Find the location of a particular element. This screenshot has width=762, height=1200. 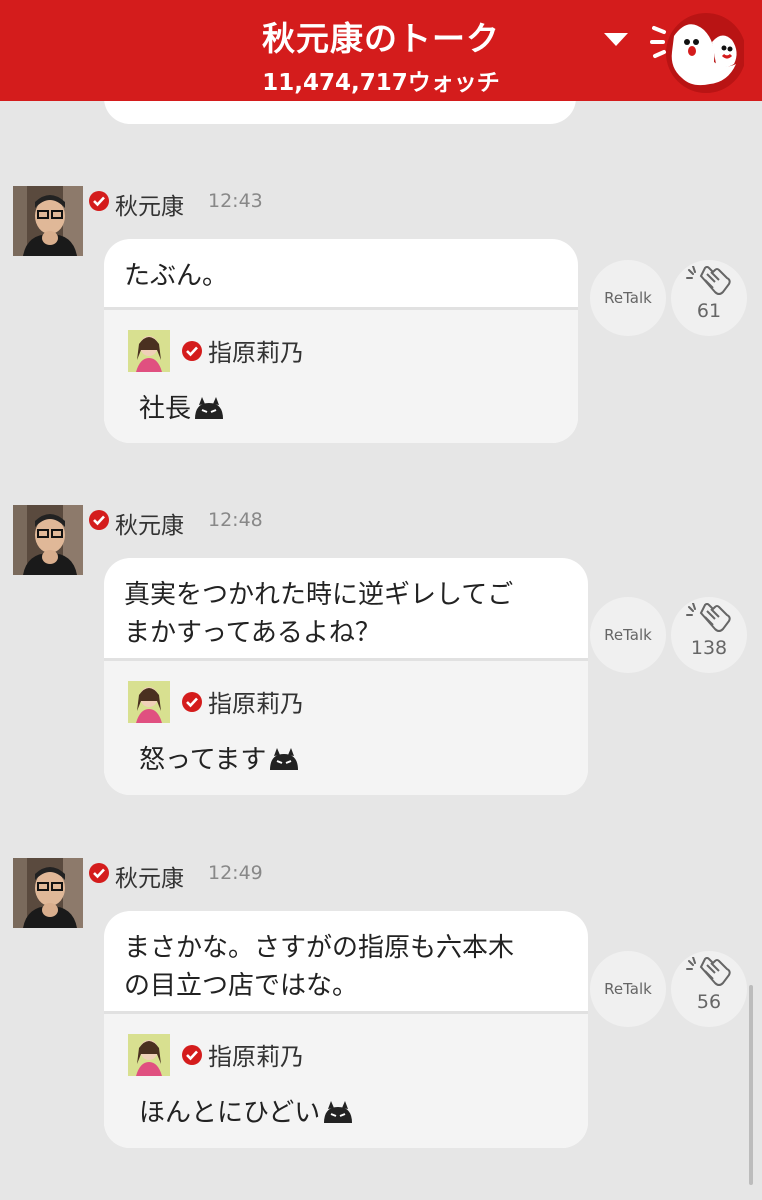

quoted-text-row: 社長 is located at coordinates (182, 408).